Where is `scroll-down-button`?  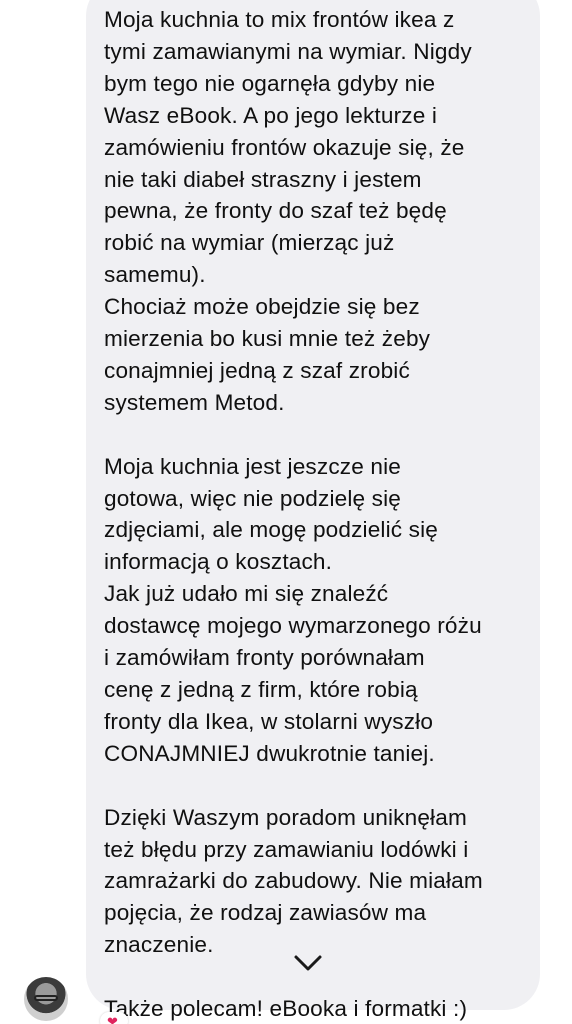 scroll-down-button is located at coordinates (308, 963).